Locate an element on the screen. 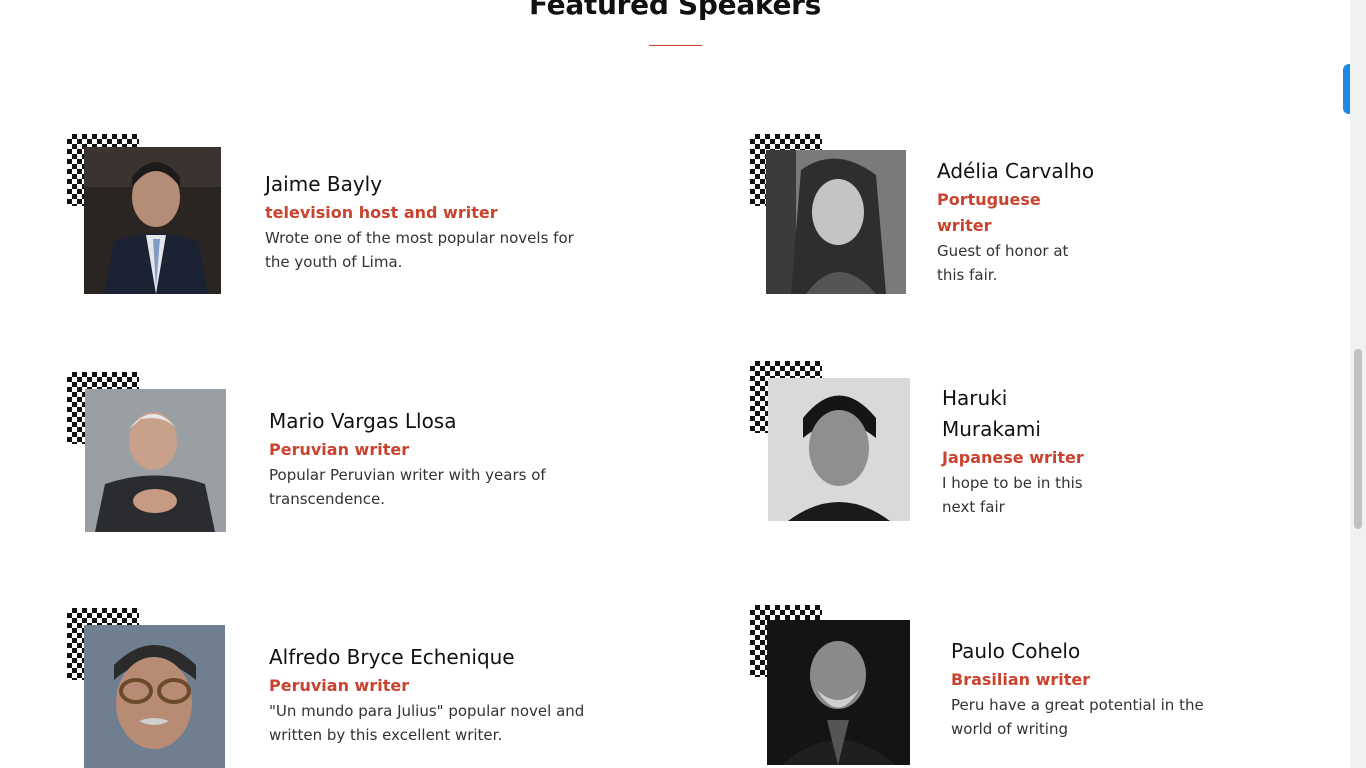 The height and width of the screenshot is (768, 1366). section-title: Featured Speakers is located at coordinates (675, 10).